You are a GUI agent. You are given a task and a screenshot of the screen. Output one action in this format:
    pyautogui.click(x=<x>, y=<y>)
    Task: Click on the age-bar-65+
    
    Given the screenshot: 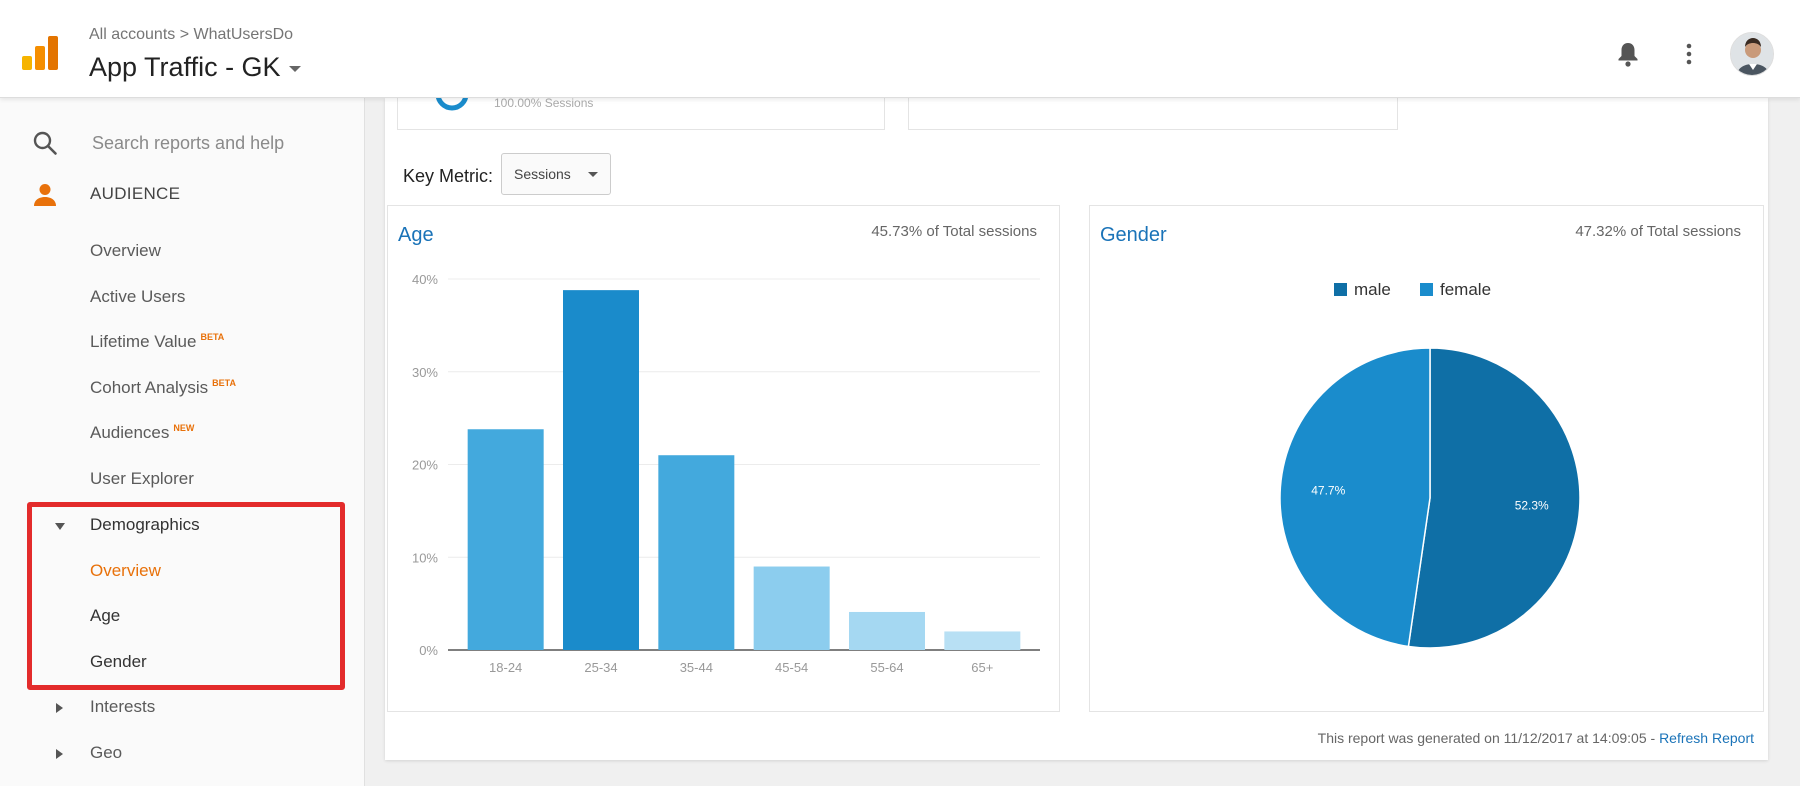 What is the action you would take?
    pyautogui.click(x=982, y=640)
    